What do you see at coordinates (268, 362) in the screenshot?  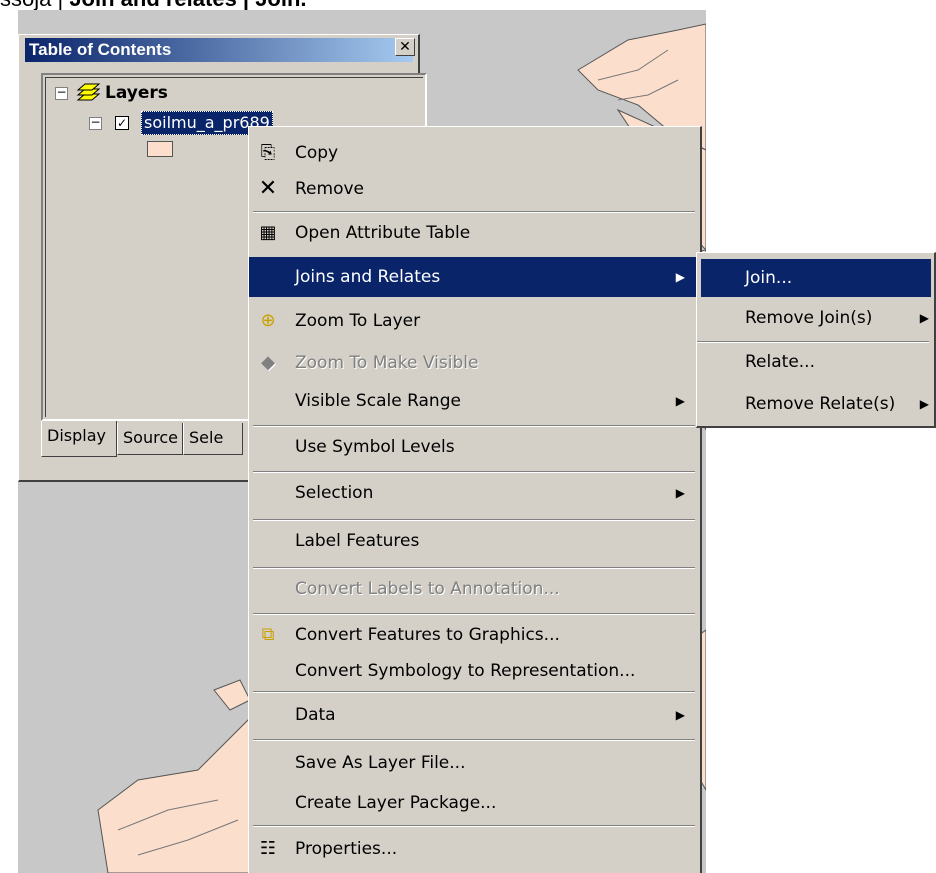 I see `zoom-visible-icon: ◆` at bounding box center [268, 362].